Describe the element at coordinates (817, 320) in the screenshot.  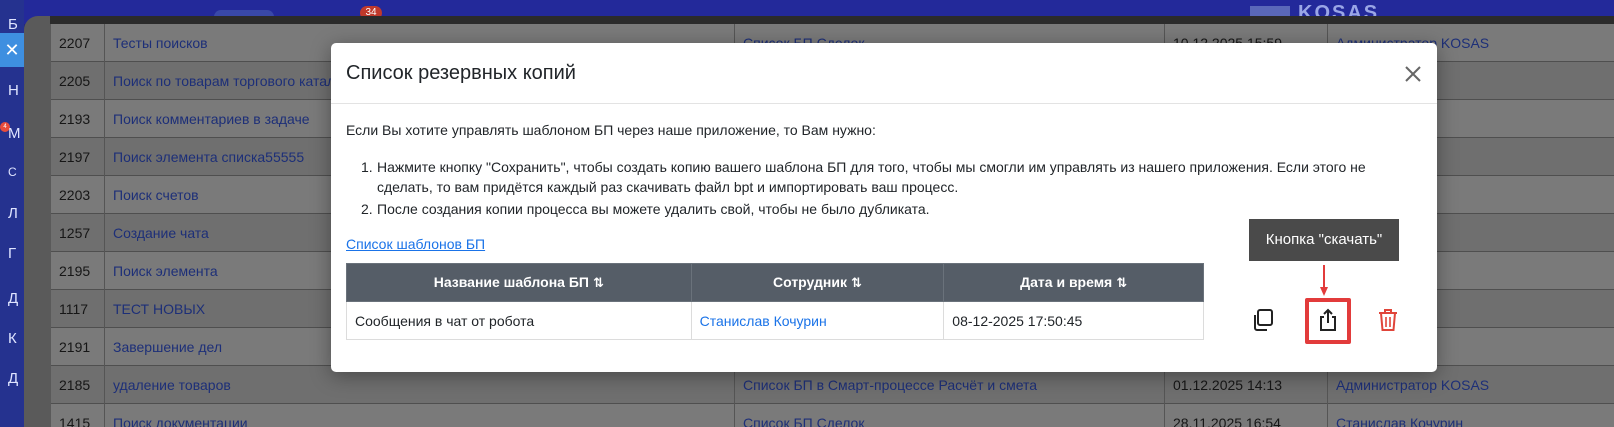
I see `employee-link: Станислав Кочурин` at that location.